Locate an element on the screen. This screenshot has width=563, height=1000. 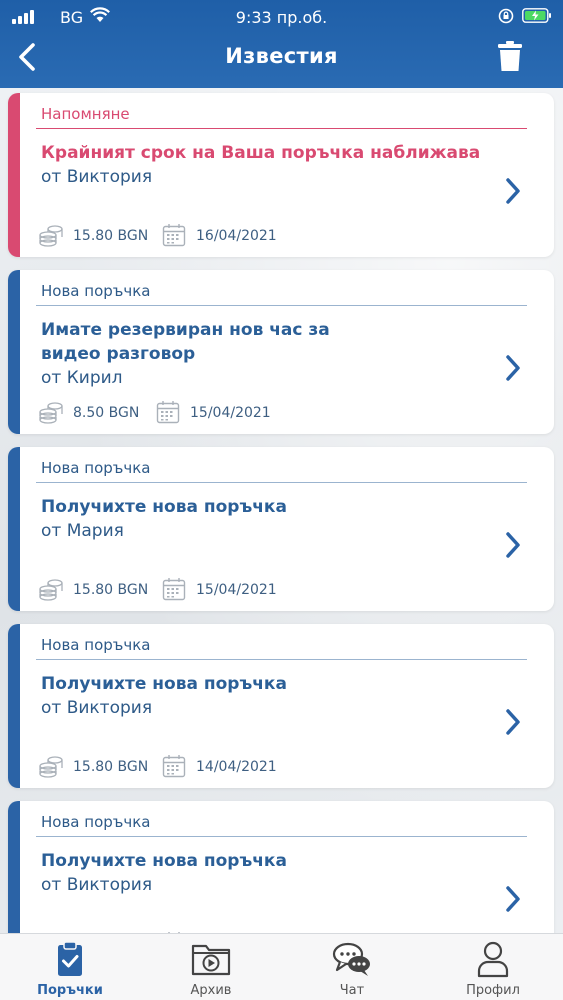
tab-label: Поръчки is located at coordinates (70, 990).